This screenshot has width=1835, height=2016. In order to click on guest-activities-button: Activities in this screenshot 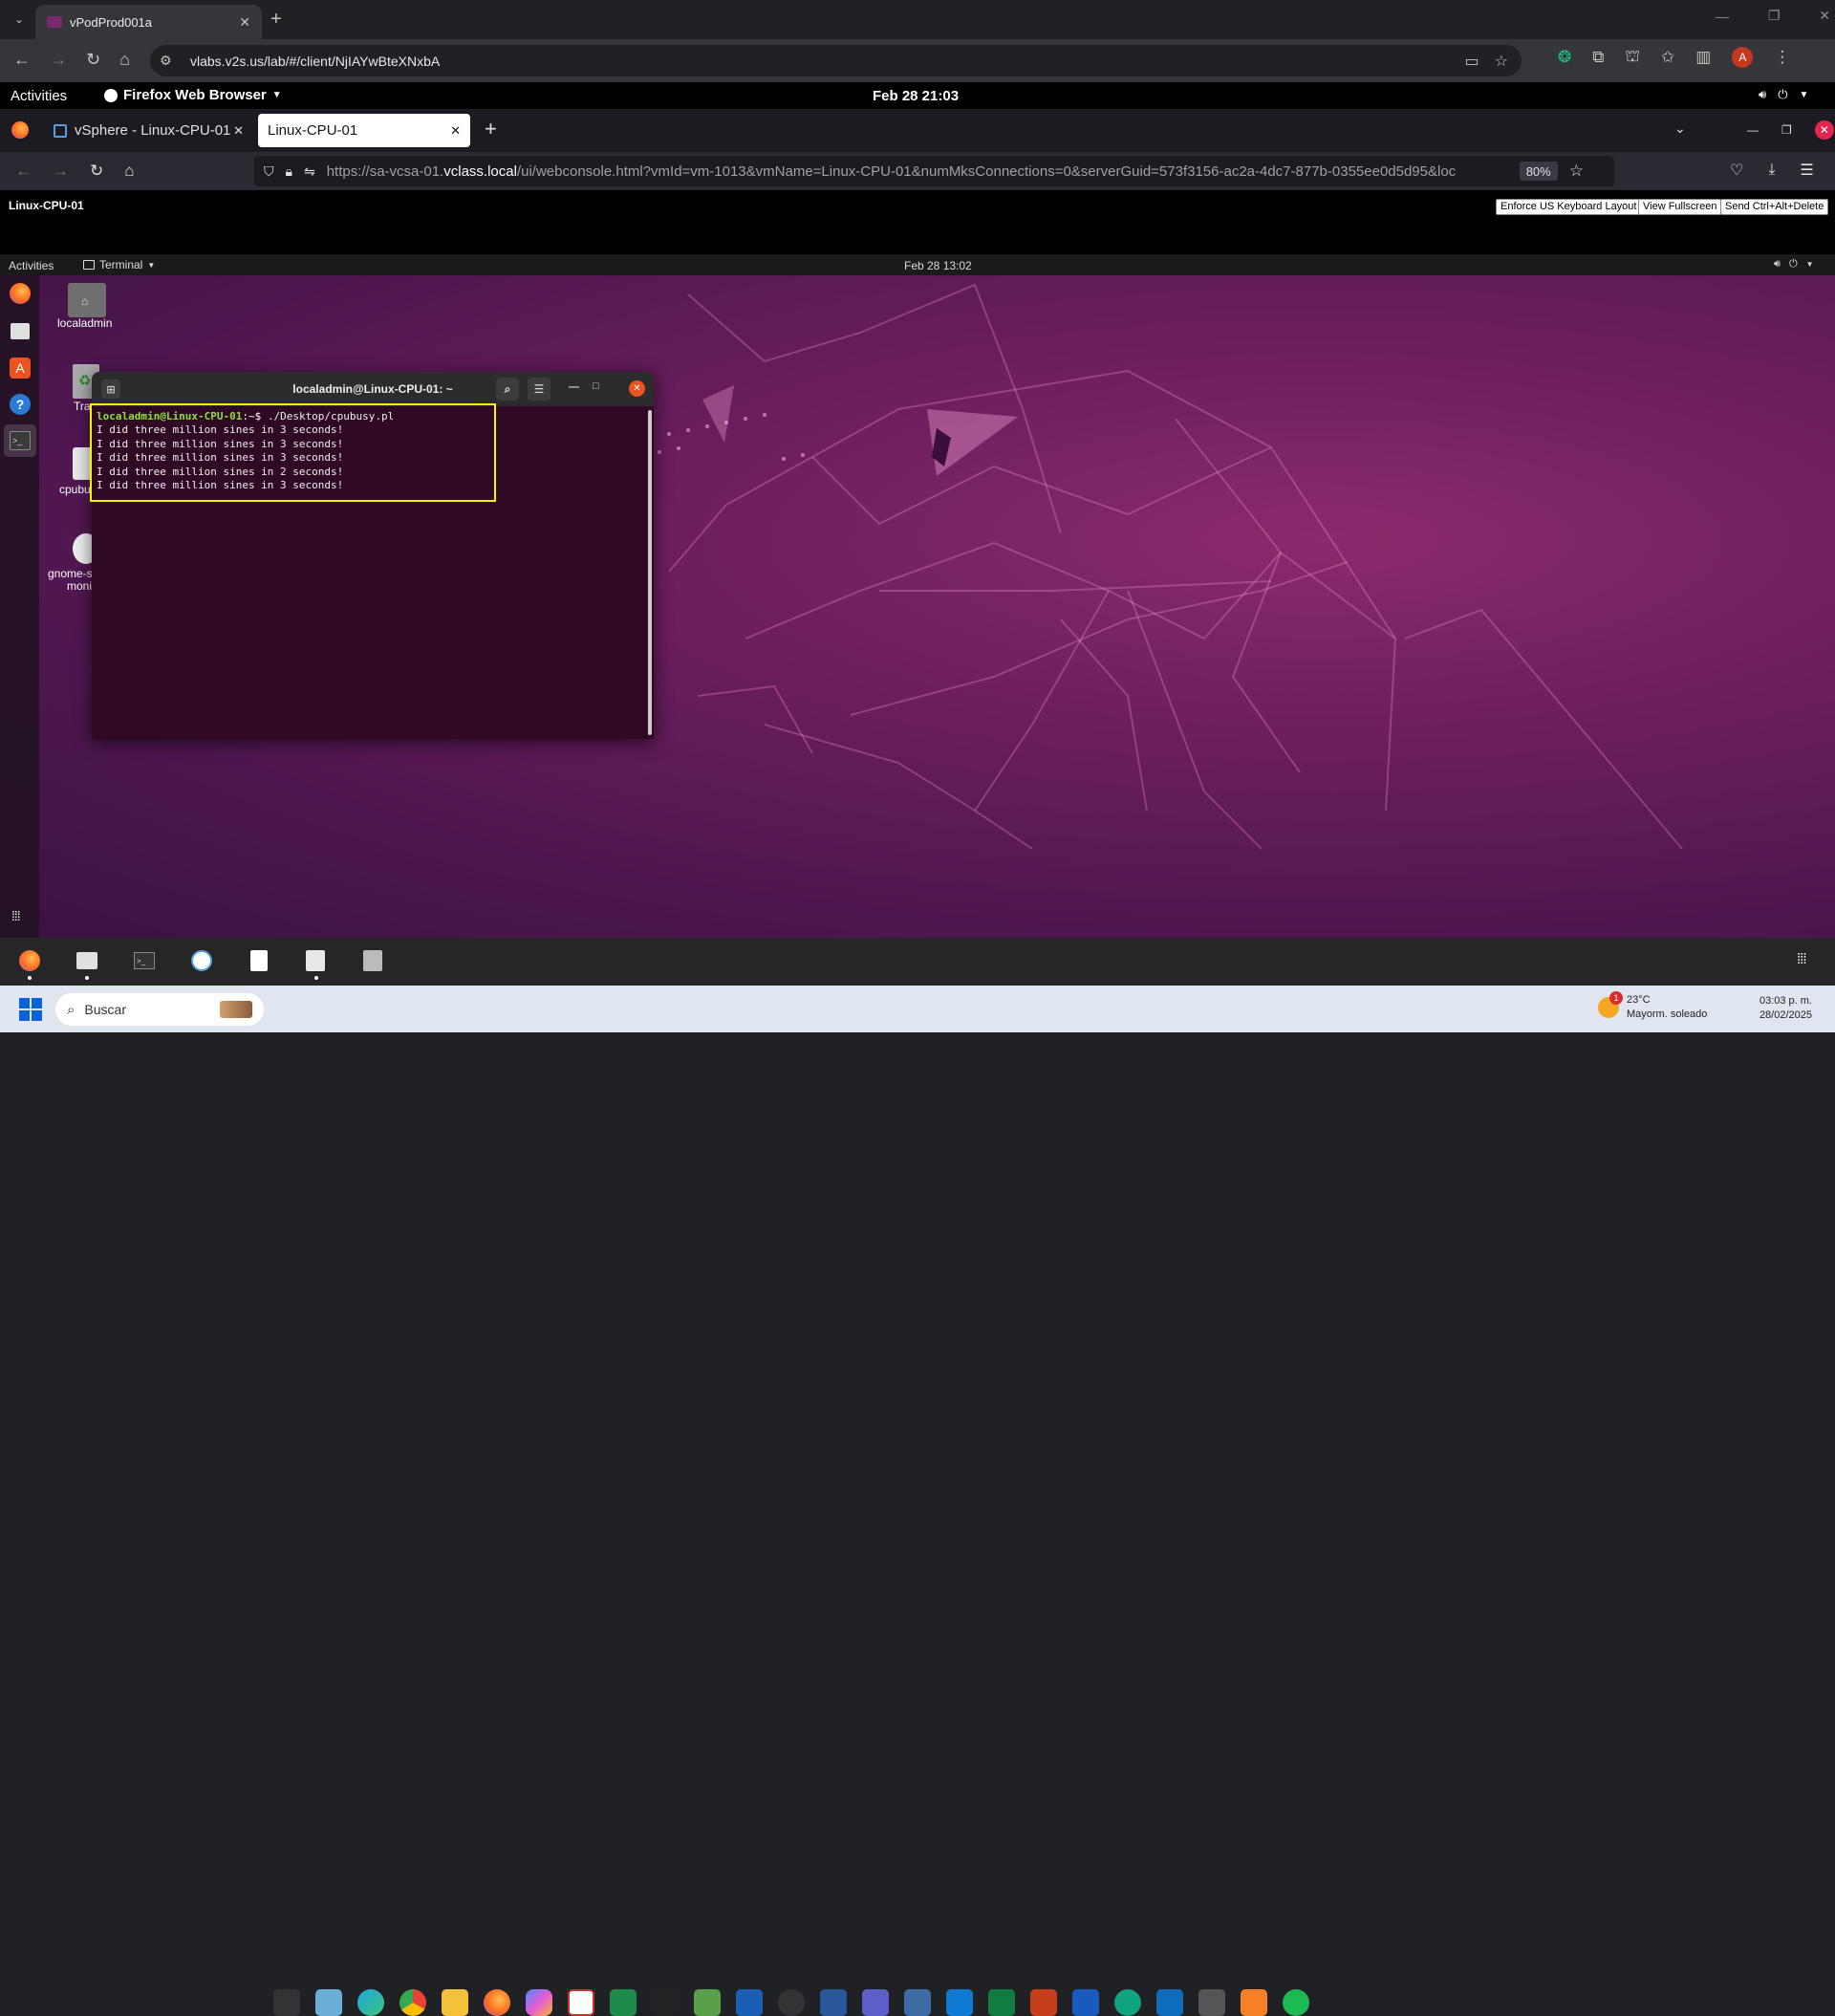, I will do `click(31, 265)`.